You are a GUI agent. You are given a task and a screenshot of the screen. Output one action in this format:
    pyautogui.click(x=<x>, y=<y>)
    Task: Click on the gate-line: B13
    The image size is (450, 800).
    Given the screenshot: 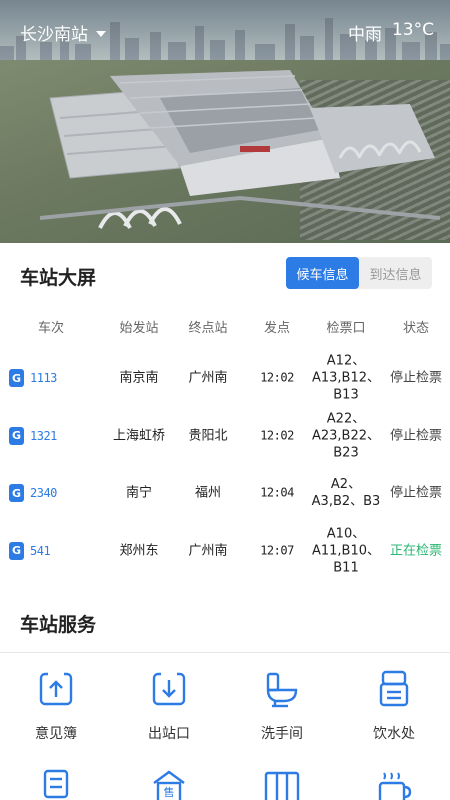 What is the action you would take?
    pyautogui.click(x=346, y=395)
    